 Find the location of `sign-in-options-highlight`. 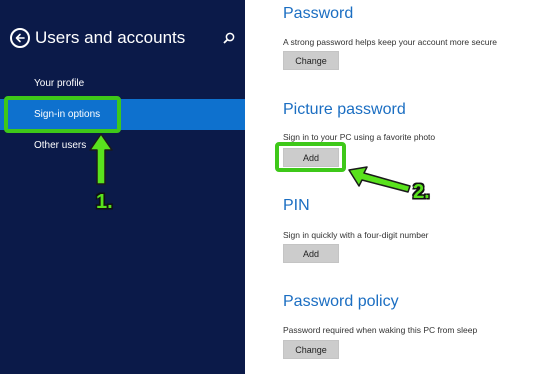

sign-in-options-highlight is located at coordinates (62, 114).